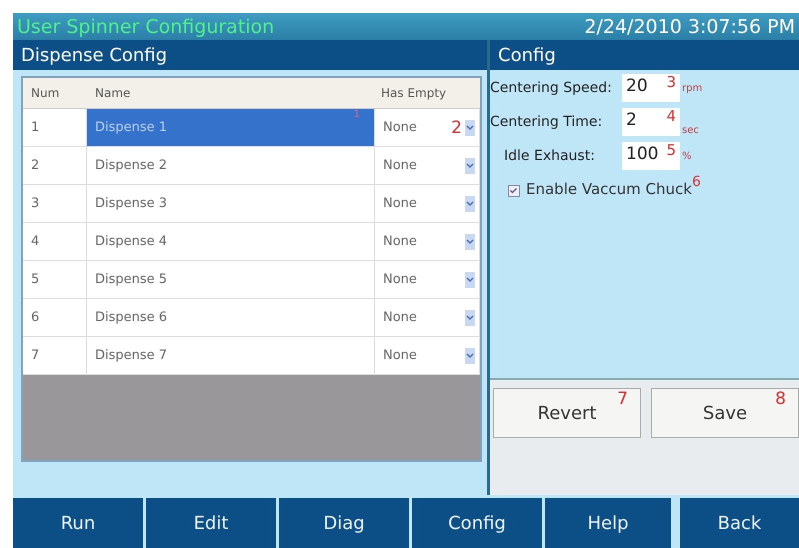 This screenshot has width=799, height=548. I want to click on checkbox-label: Enable Vaccum Chuck, so click(609, 189).